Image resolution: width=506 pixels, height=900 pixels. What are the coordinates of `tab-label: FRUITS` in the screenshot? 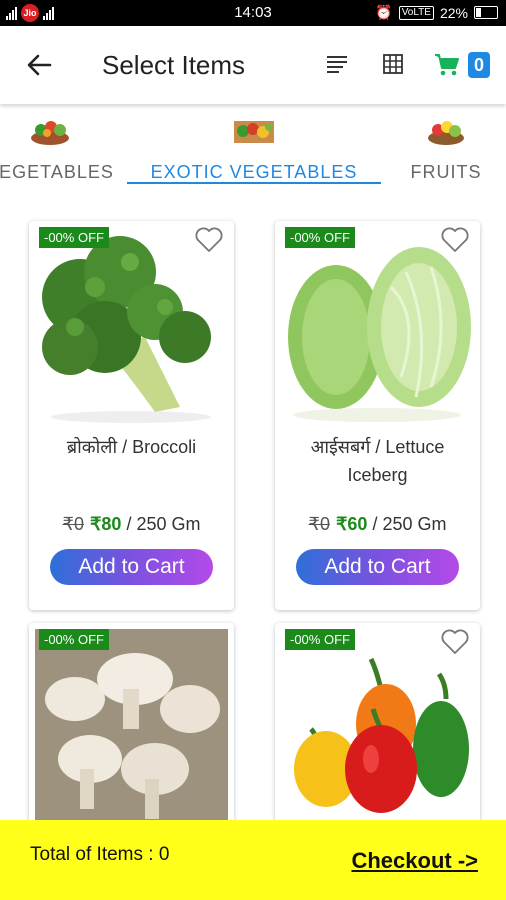 It's located at (446, 172).